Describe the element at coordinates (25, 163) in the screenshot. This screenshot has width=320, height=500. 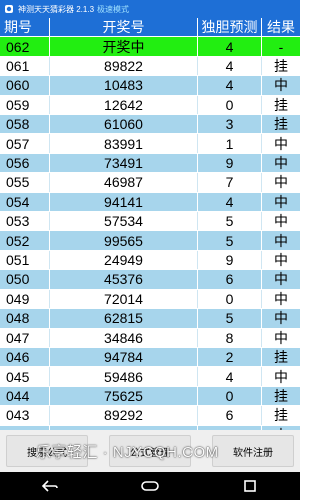
I see `row-issue: 056` at that location.